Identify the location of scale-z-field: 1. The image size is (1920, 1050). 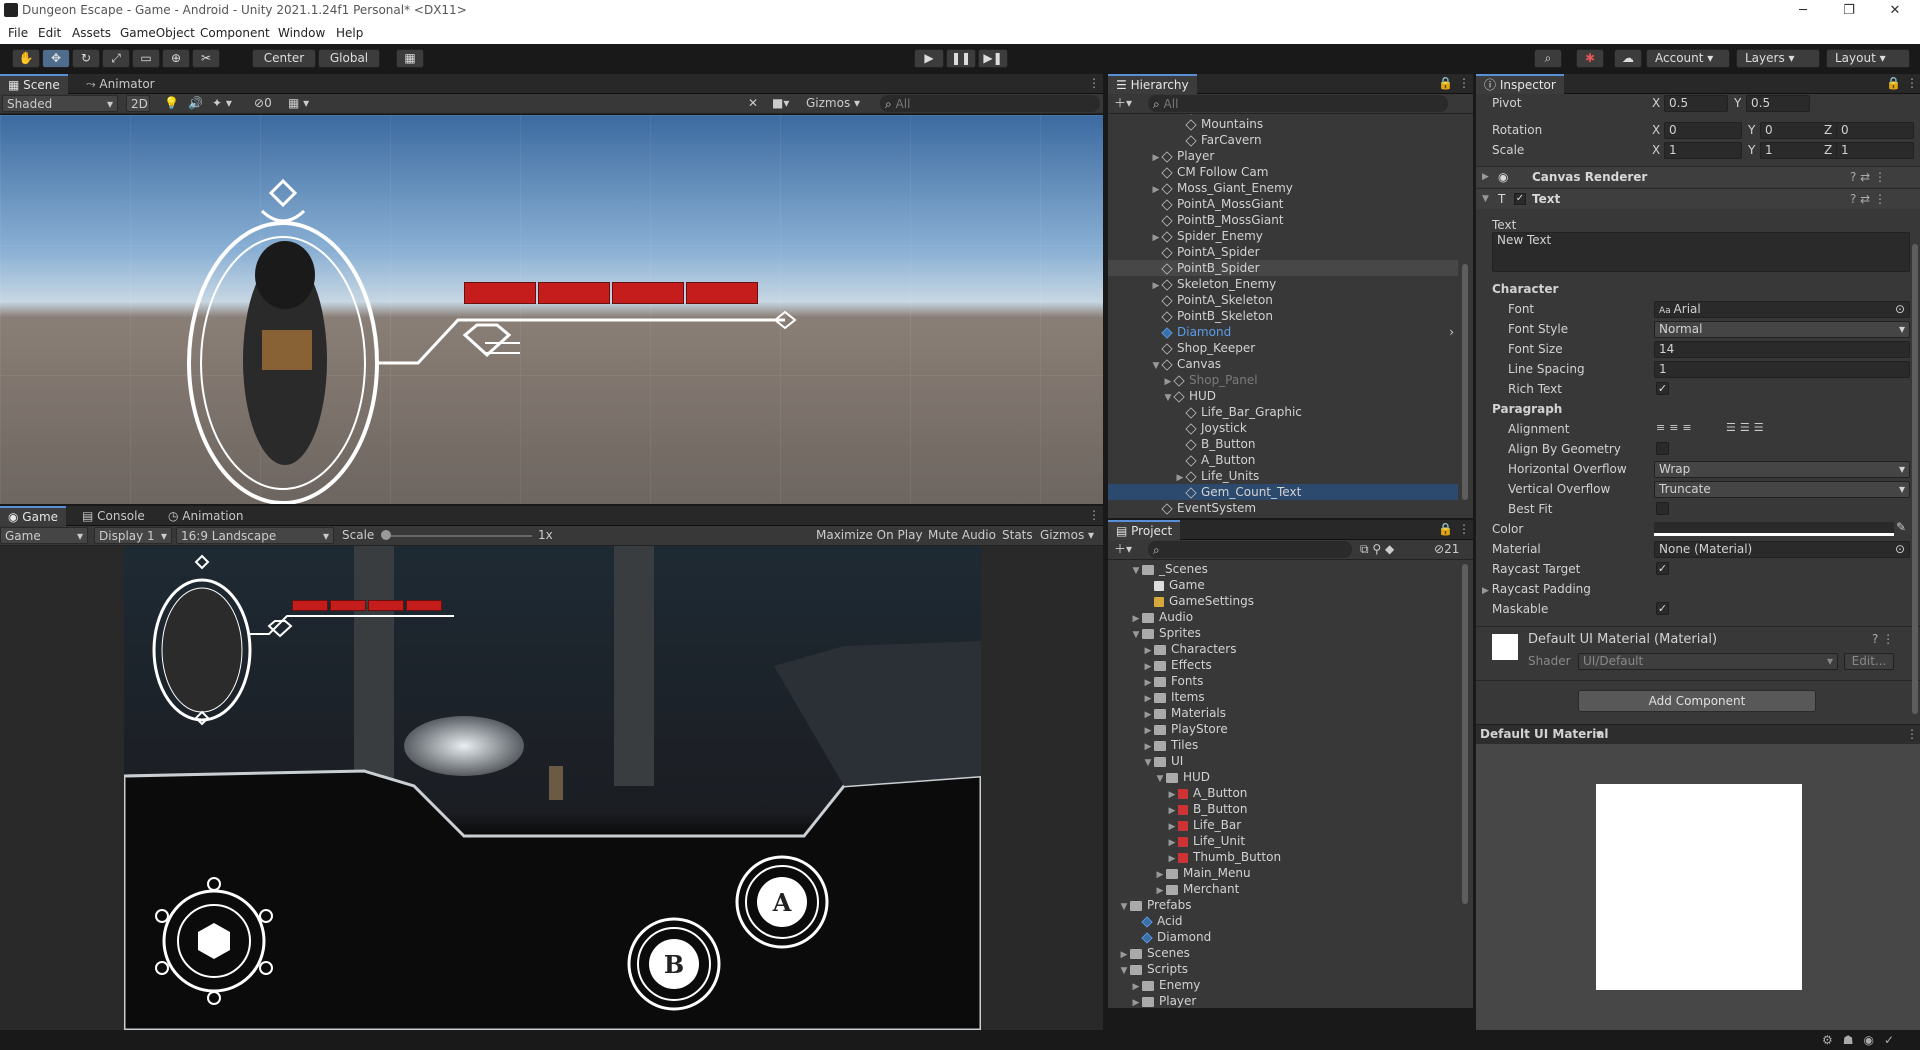
(1875, 150).